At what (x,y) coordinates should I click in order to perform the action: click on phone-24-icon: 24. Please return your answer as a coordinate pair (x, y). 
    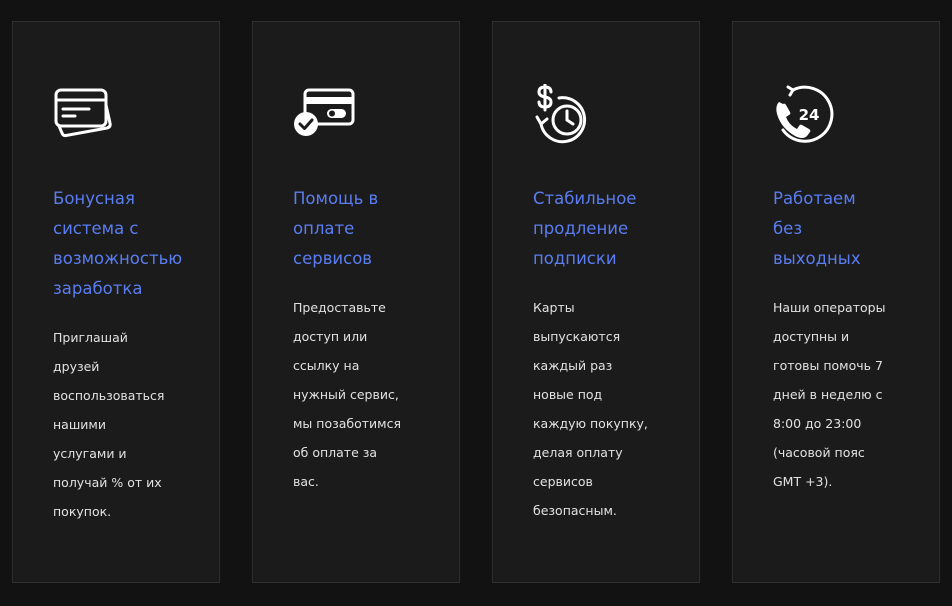
    Looking at the image, I should click on (804, 115).